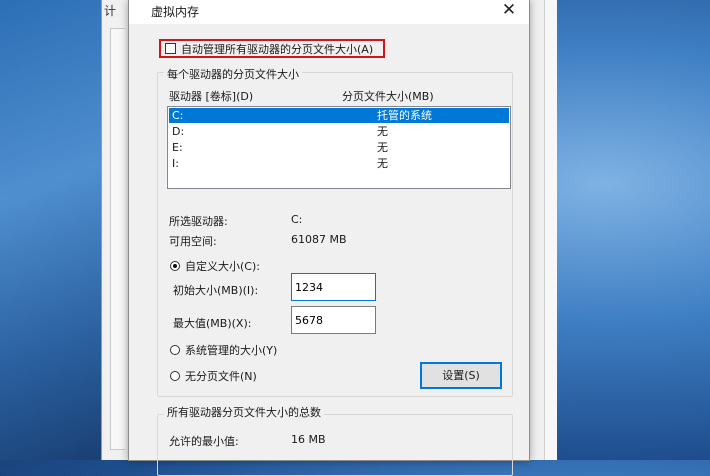 The image size is (710, 476). What do you see at coordinates (216, 290) in the screenshot?
I see `initial-size-label: 初始大小(MB)(I):` at bounding box center [216, 290].